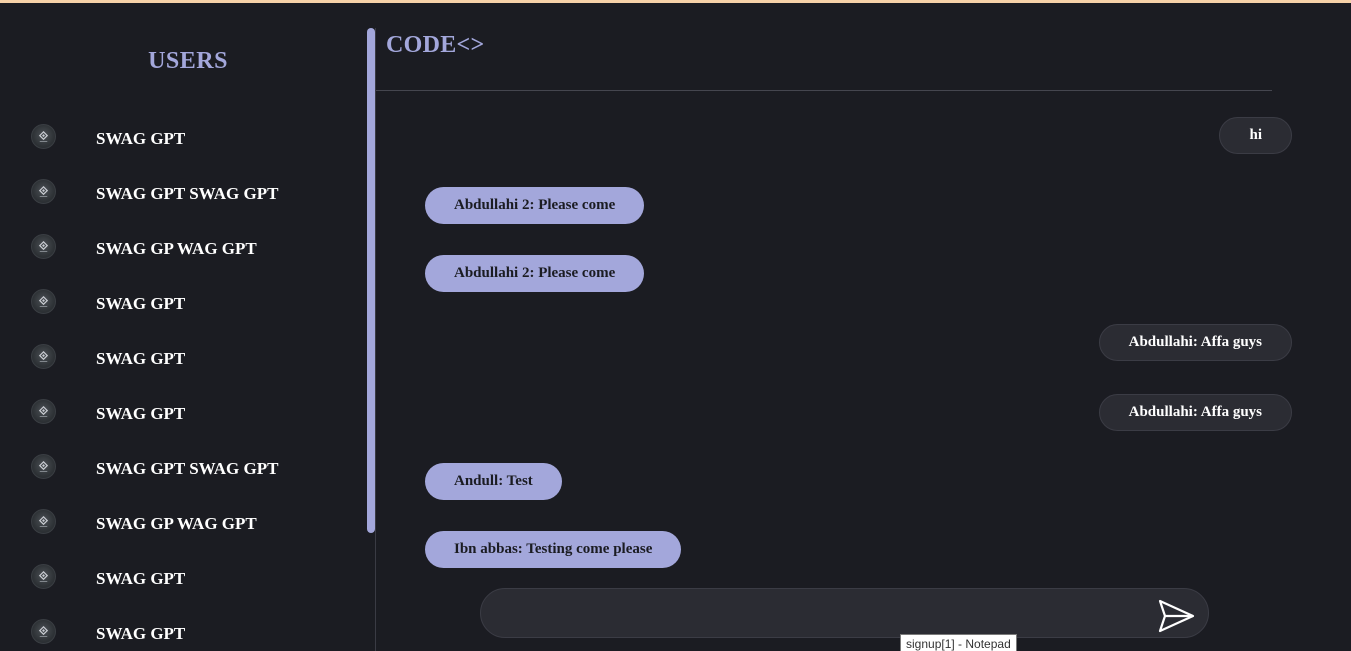 The image size is (1351, 651). I want to click on send-button, so click(1176, 616).